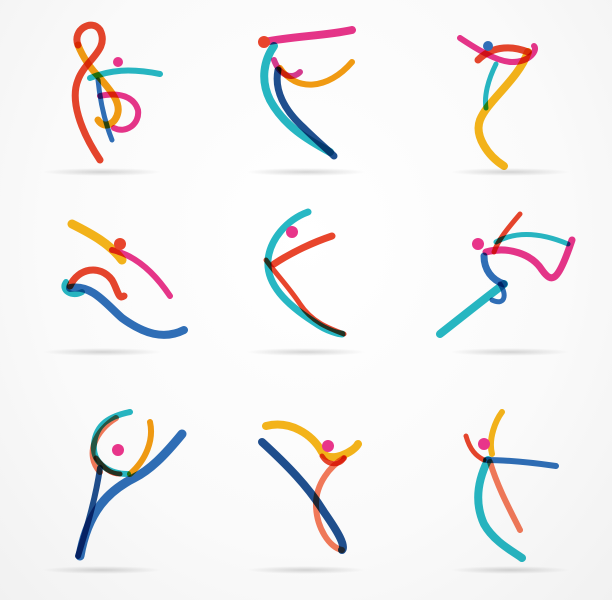 This screenshot has width=612, height=600. What do you see at coordinates (102, 172) in the screenshot?
I see `ground-shadow` at bounding box center [102, 172].